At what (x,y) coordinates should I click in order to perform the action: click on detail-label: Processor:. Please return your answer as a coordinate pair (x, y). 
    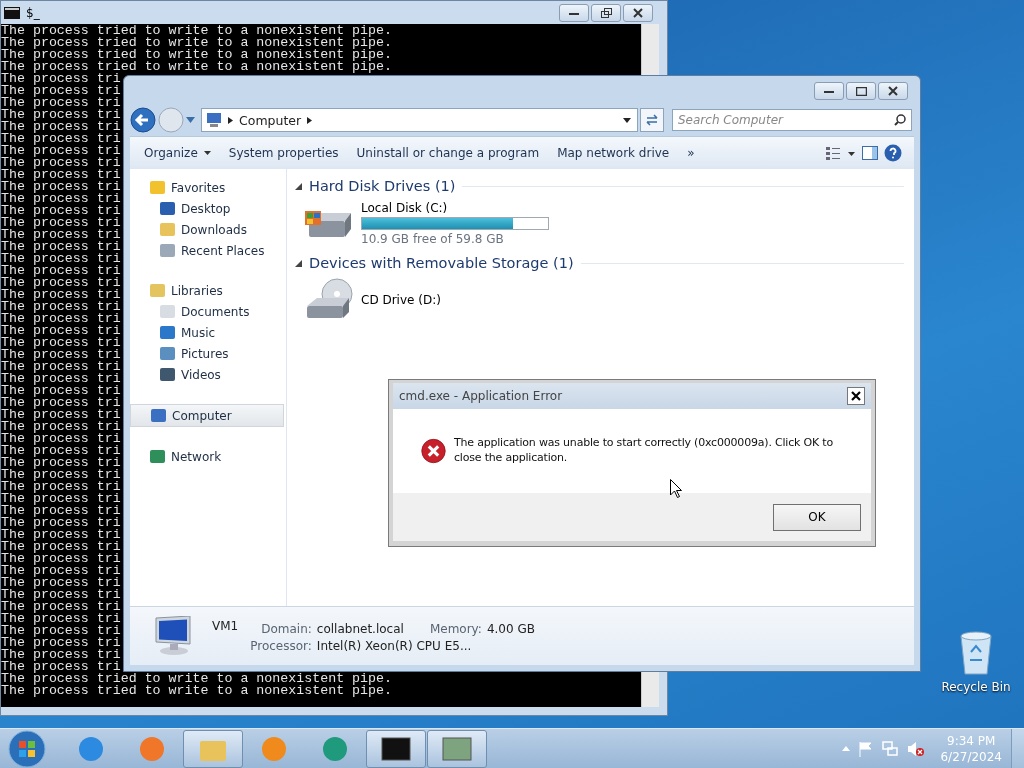
    Looking at the image, I should click on (281, 645).